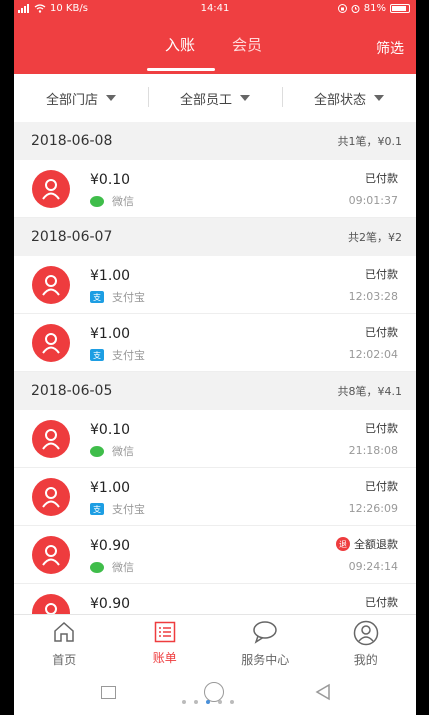 This screenshot has height=715, width=429. I want to click on refund-badge-icon: 退, so click(343, 544).